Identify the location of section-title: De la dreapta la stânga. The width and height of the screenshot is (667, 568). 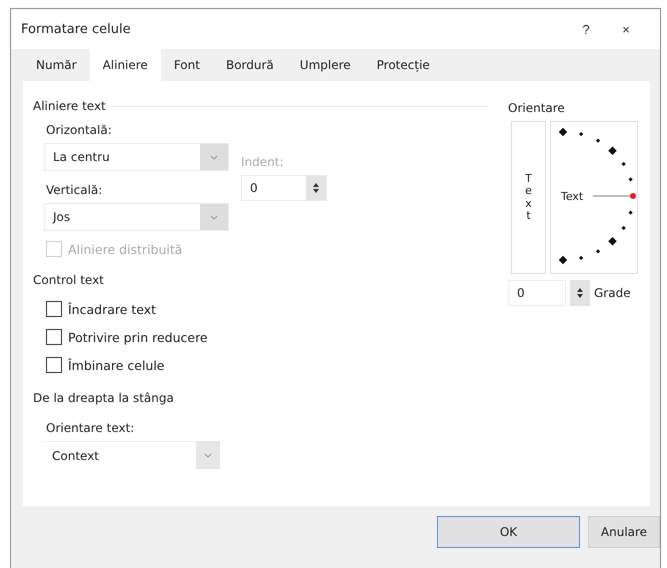
(103, 398).